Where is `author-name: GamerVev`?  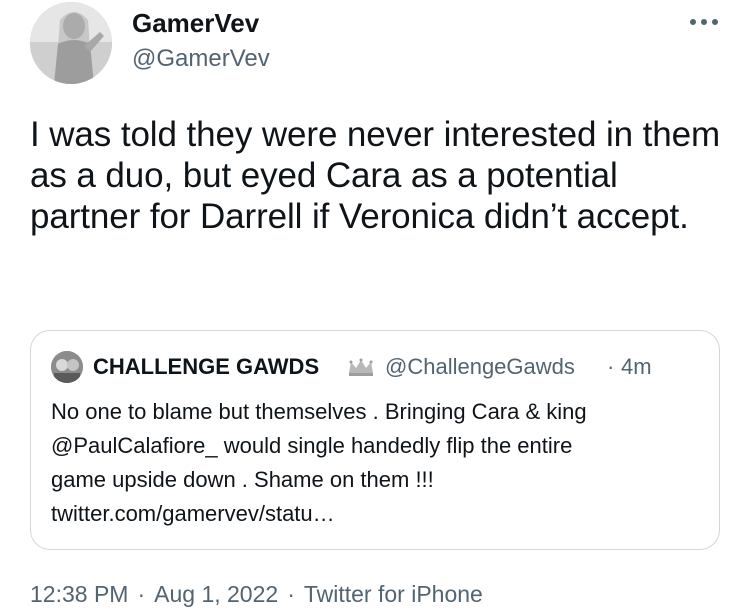
author-name: GamerVev is located at coordinates (195, 23).